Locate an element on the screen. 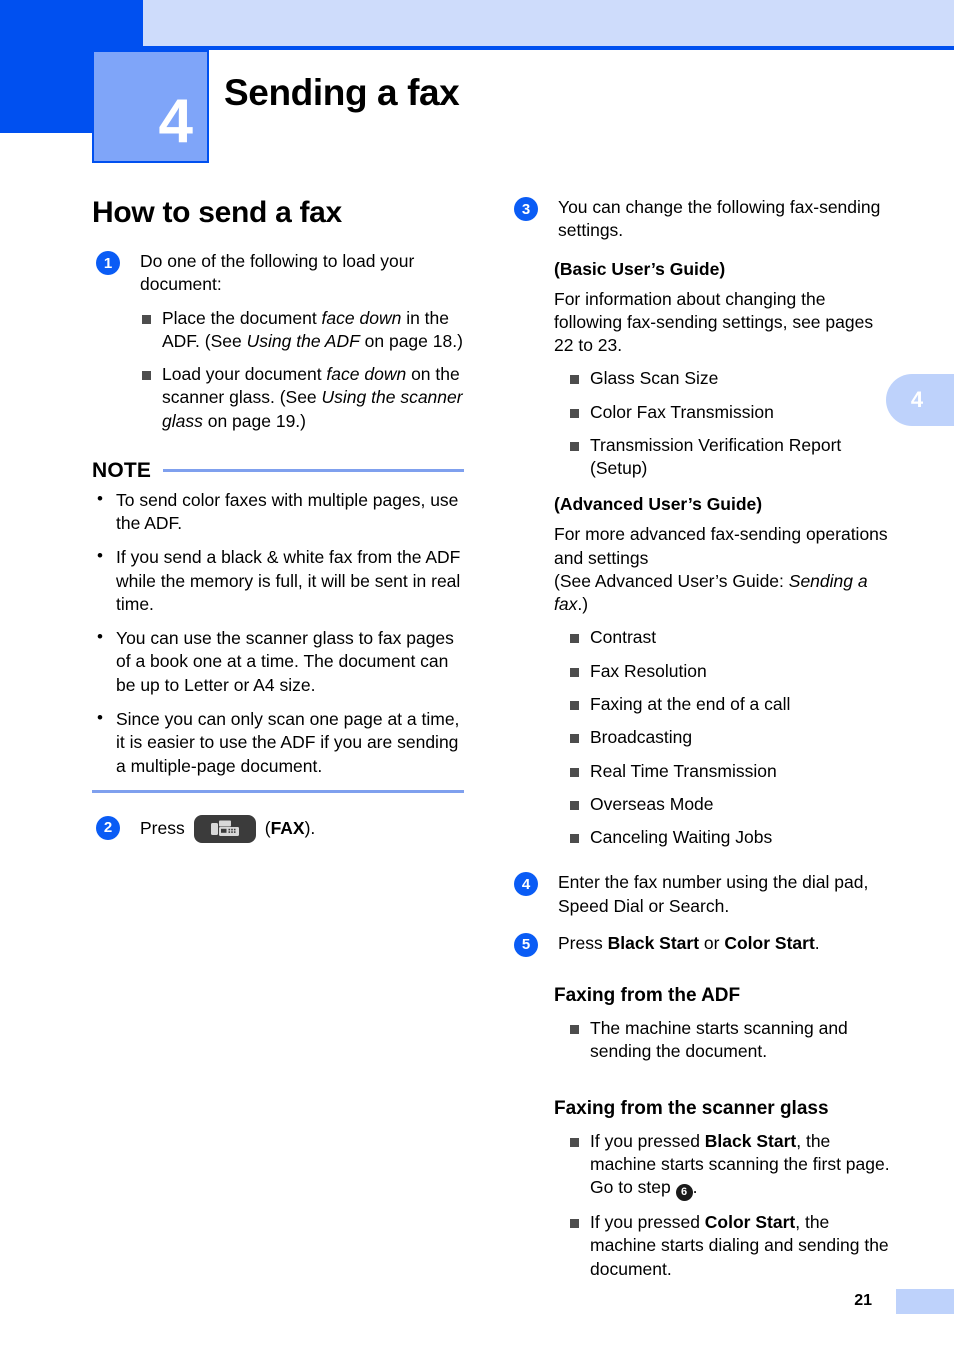 Image resolution: width=954 pixels, height=1350 pixels. bullet-2-pre: Load your document is located at coordinates (244, 374).